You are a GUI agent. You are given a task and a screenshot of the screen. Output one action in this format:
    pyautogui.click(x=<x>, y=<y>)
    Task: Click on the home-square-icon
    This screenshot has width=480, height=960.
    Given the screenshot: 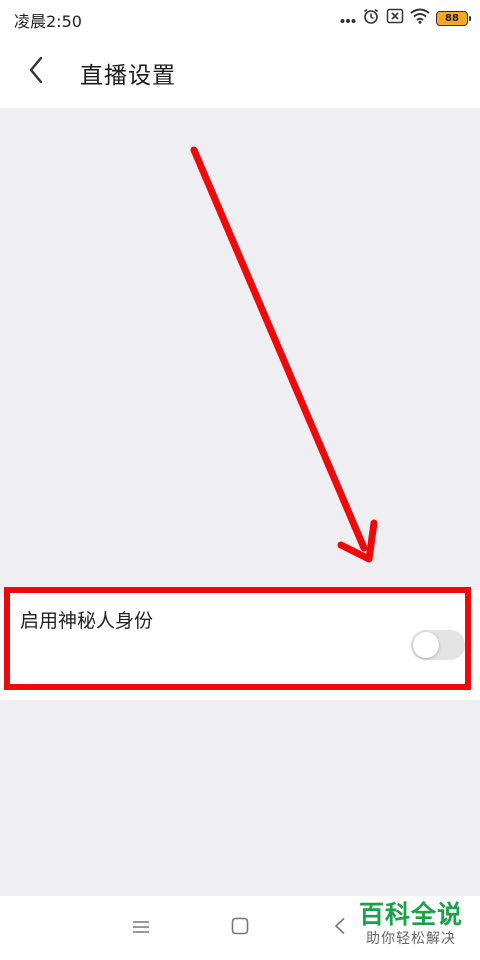 What is the action you would take?
    pyautogui.click(x=240, y=928)
    